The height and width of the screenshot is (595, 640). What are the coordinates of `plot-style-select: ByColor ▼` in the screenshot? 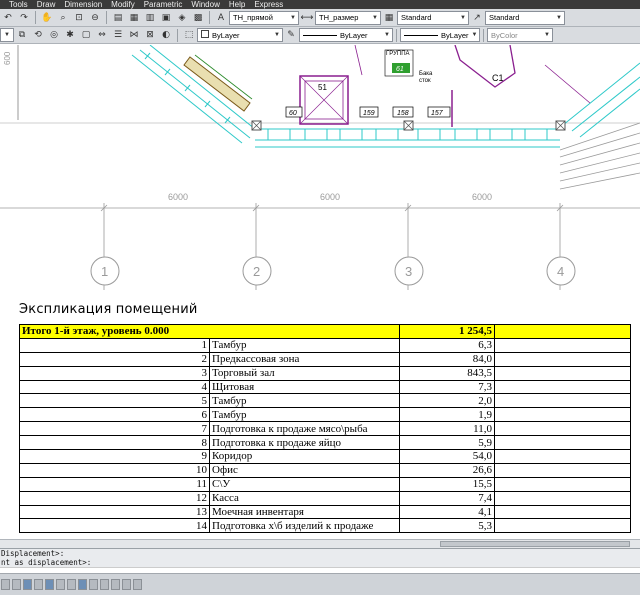 It's located at (520, 35).